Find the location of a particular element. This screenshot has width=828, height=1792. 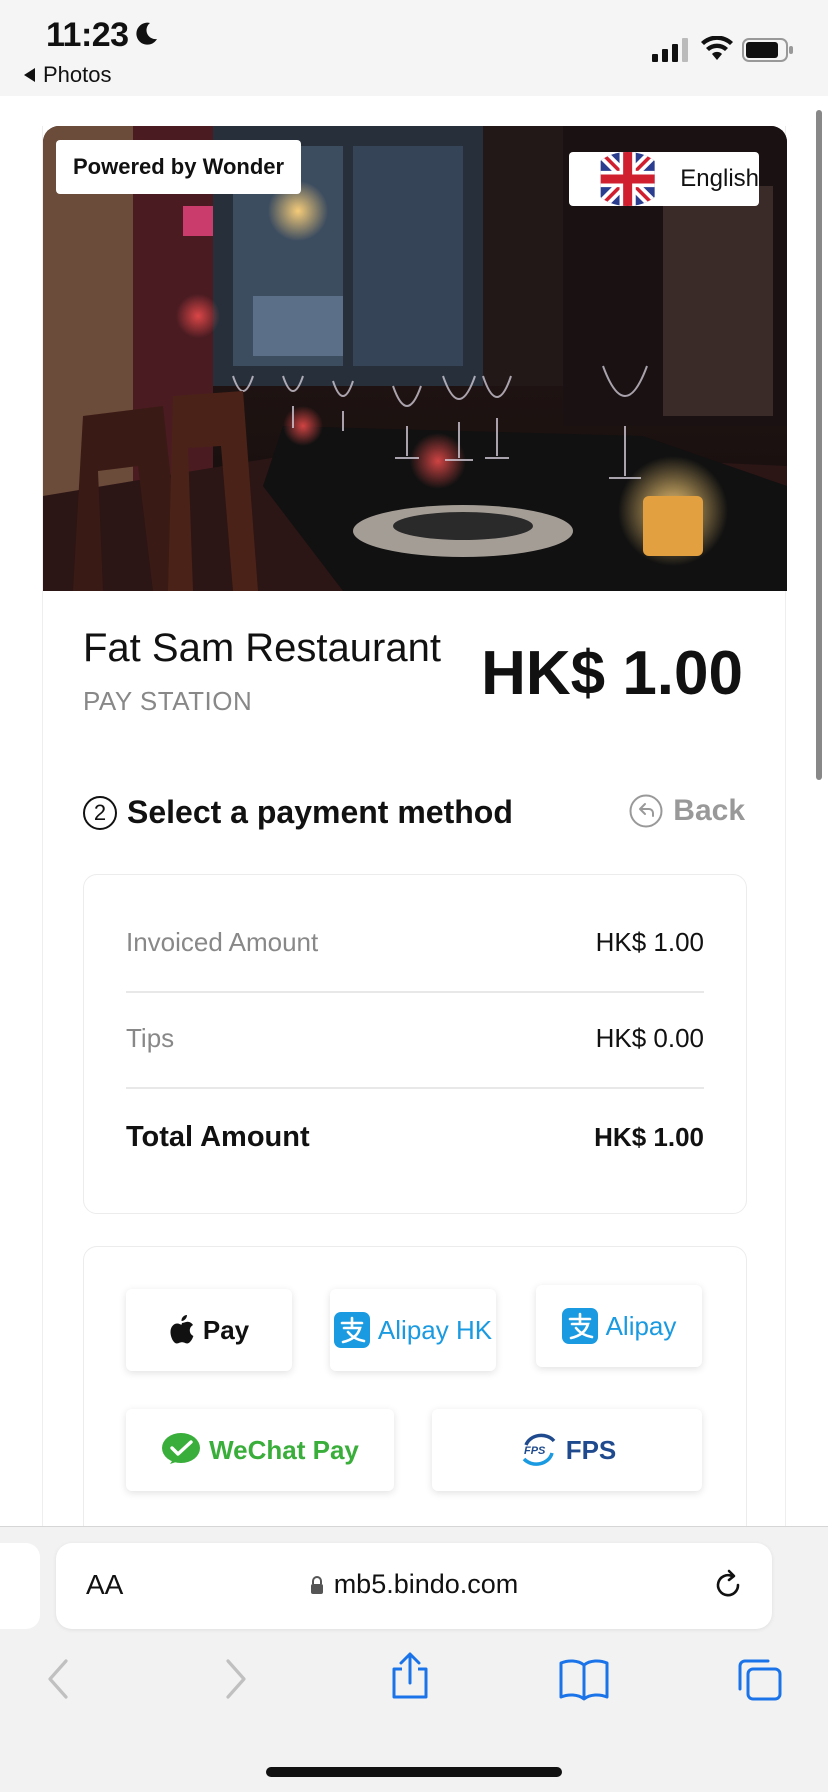

alipay-label: Alipay is located at coordinates (641, 1325).